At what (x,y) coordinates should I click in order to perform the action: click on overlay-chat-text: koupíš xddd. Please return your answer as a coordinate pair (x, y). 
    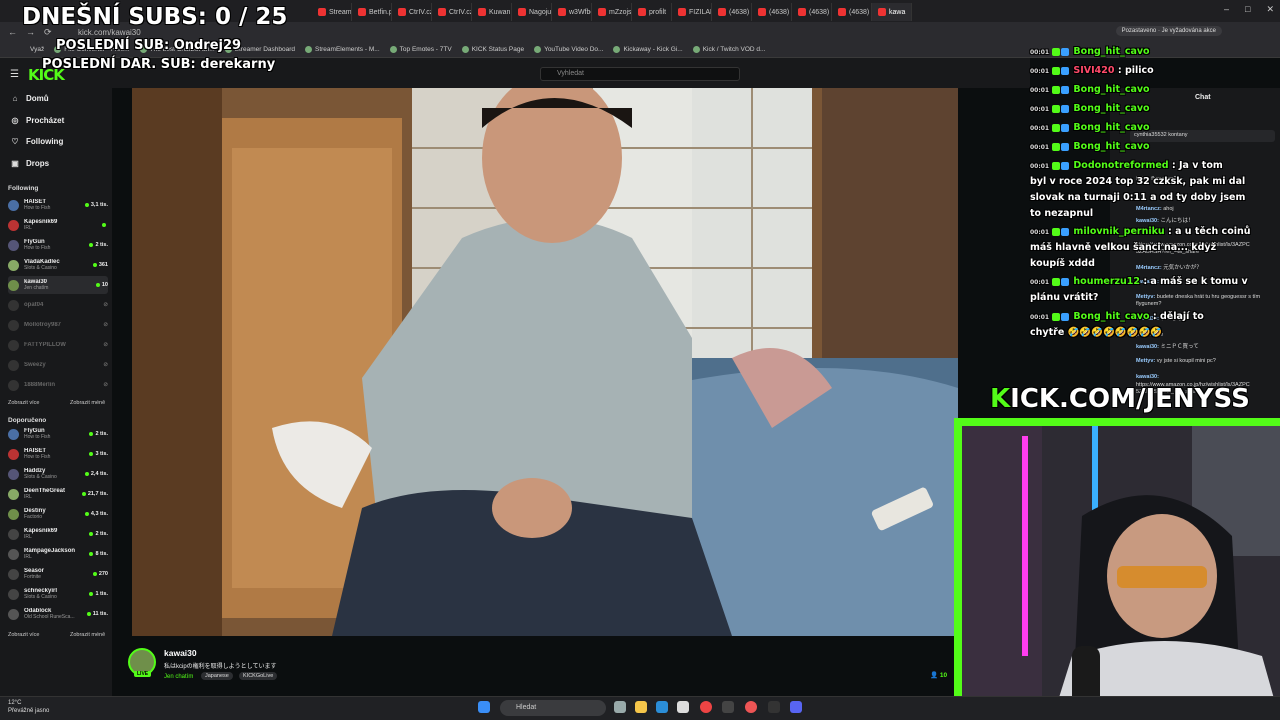
    Looking at the image, I should click on (1062, 263).